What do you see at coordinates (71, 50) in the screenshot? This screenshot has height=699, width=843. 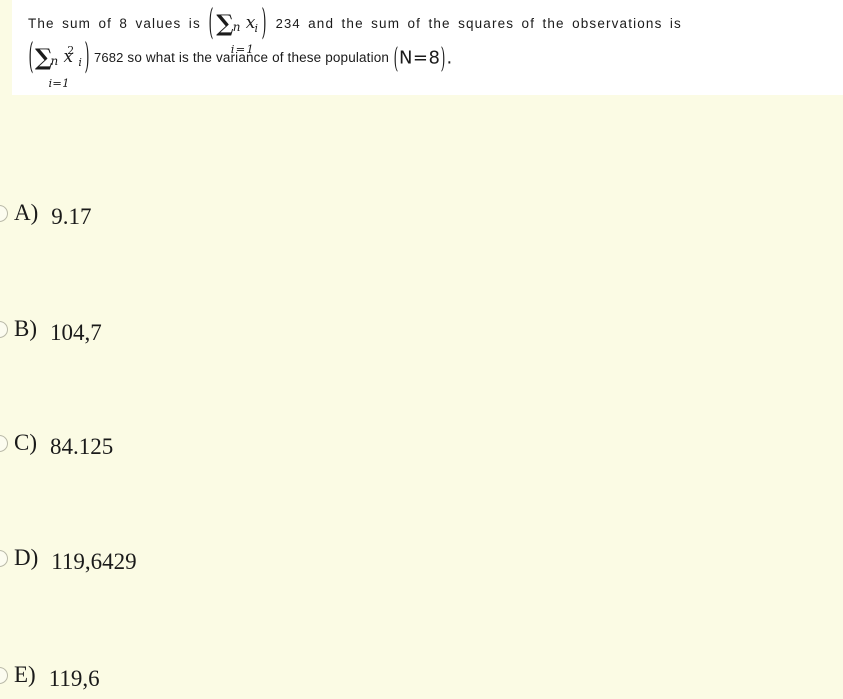 I see `variable-superscript: 2` at bounding box center [71, 50].